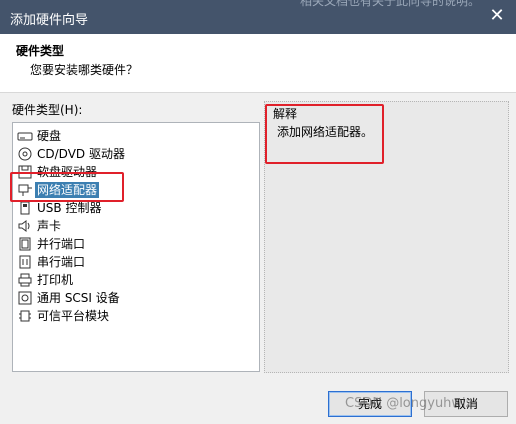 This screenshot has height=424, width=516. What do you see at coordinates (49, 135) in the screenshot?
I see `list-item-label: 硬盘` at bounding box center [49, 135].